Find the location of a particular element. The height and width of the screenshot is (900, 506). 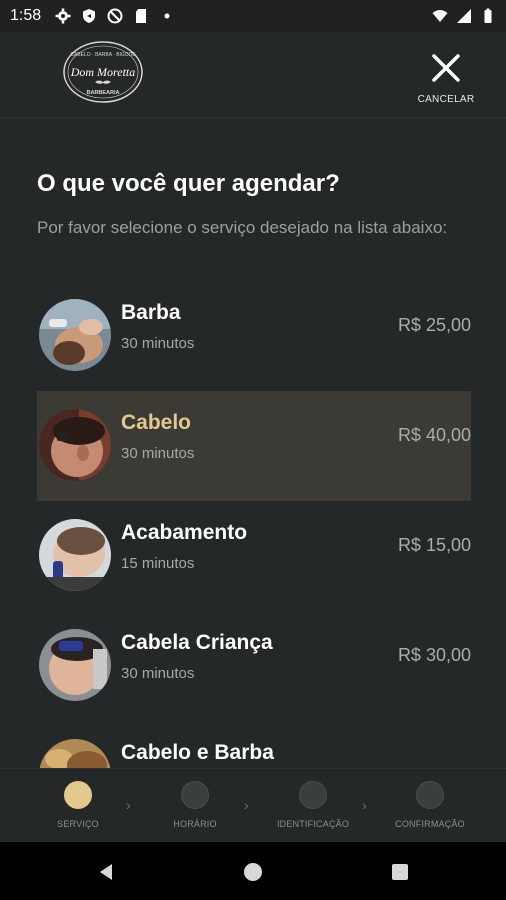

service-name: Barba is located at coordinates (151, 312).